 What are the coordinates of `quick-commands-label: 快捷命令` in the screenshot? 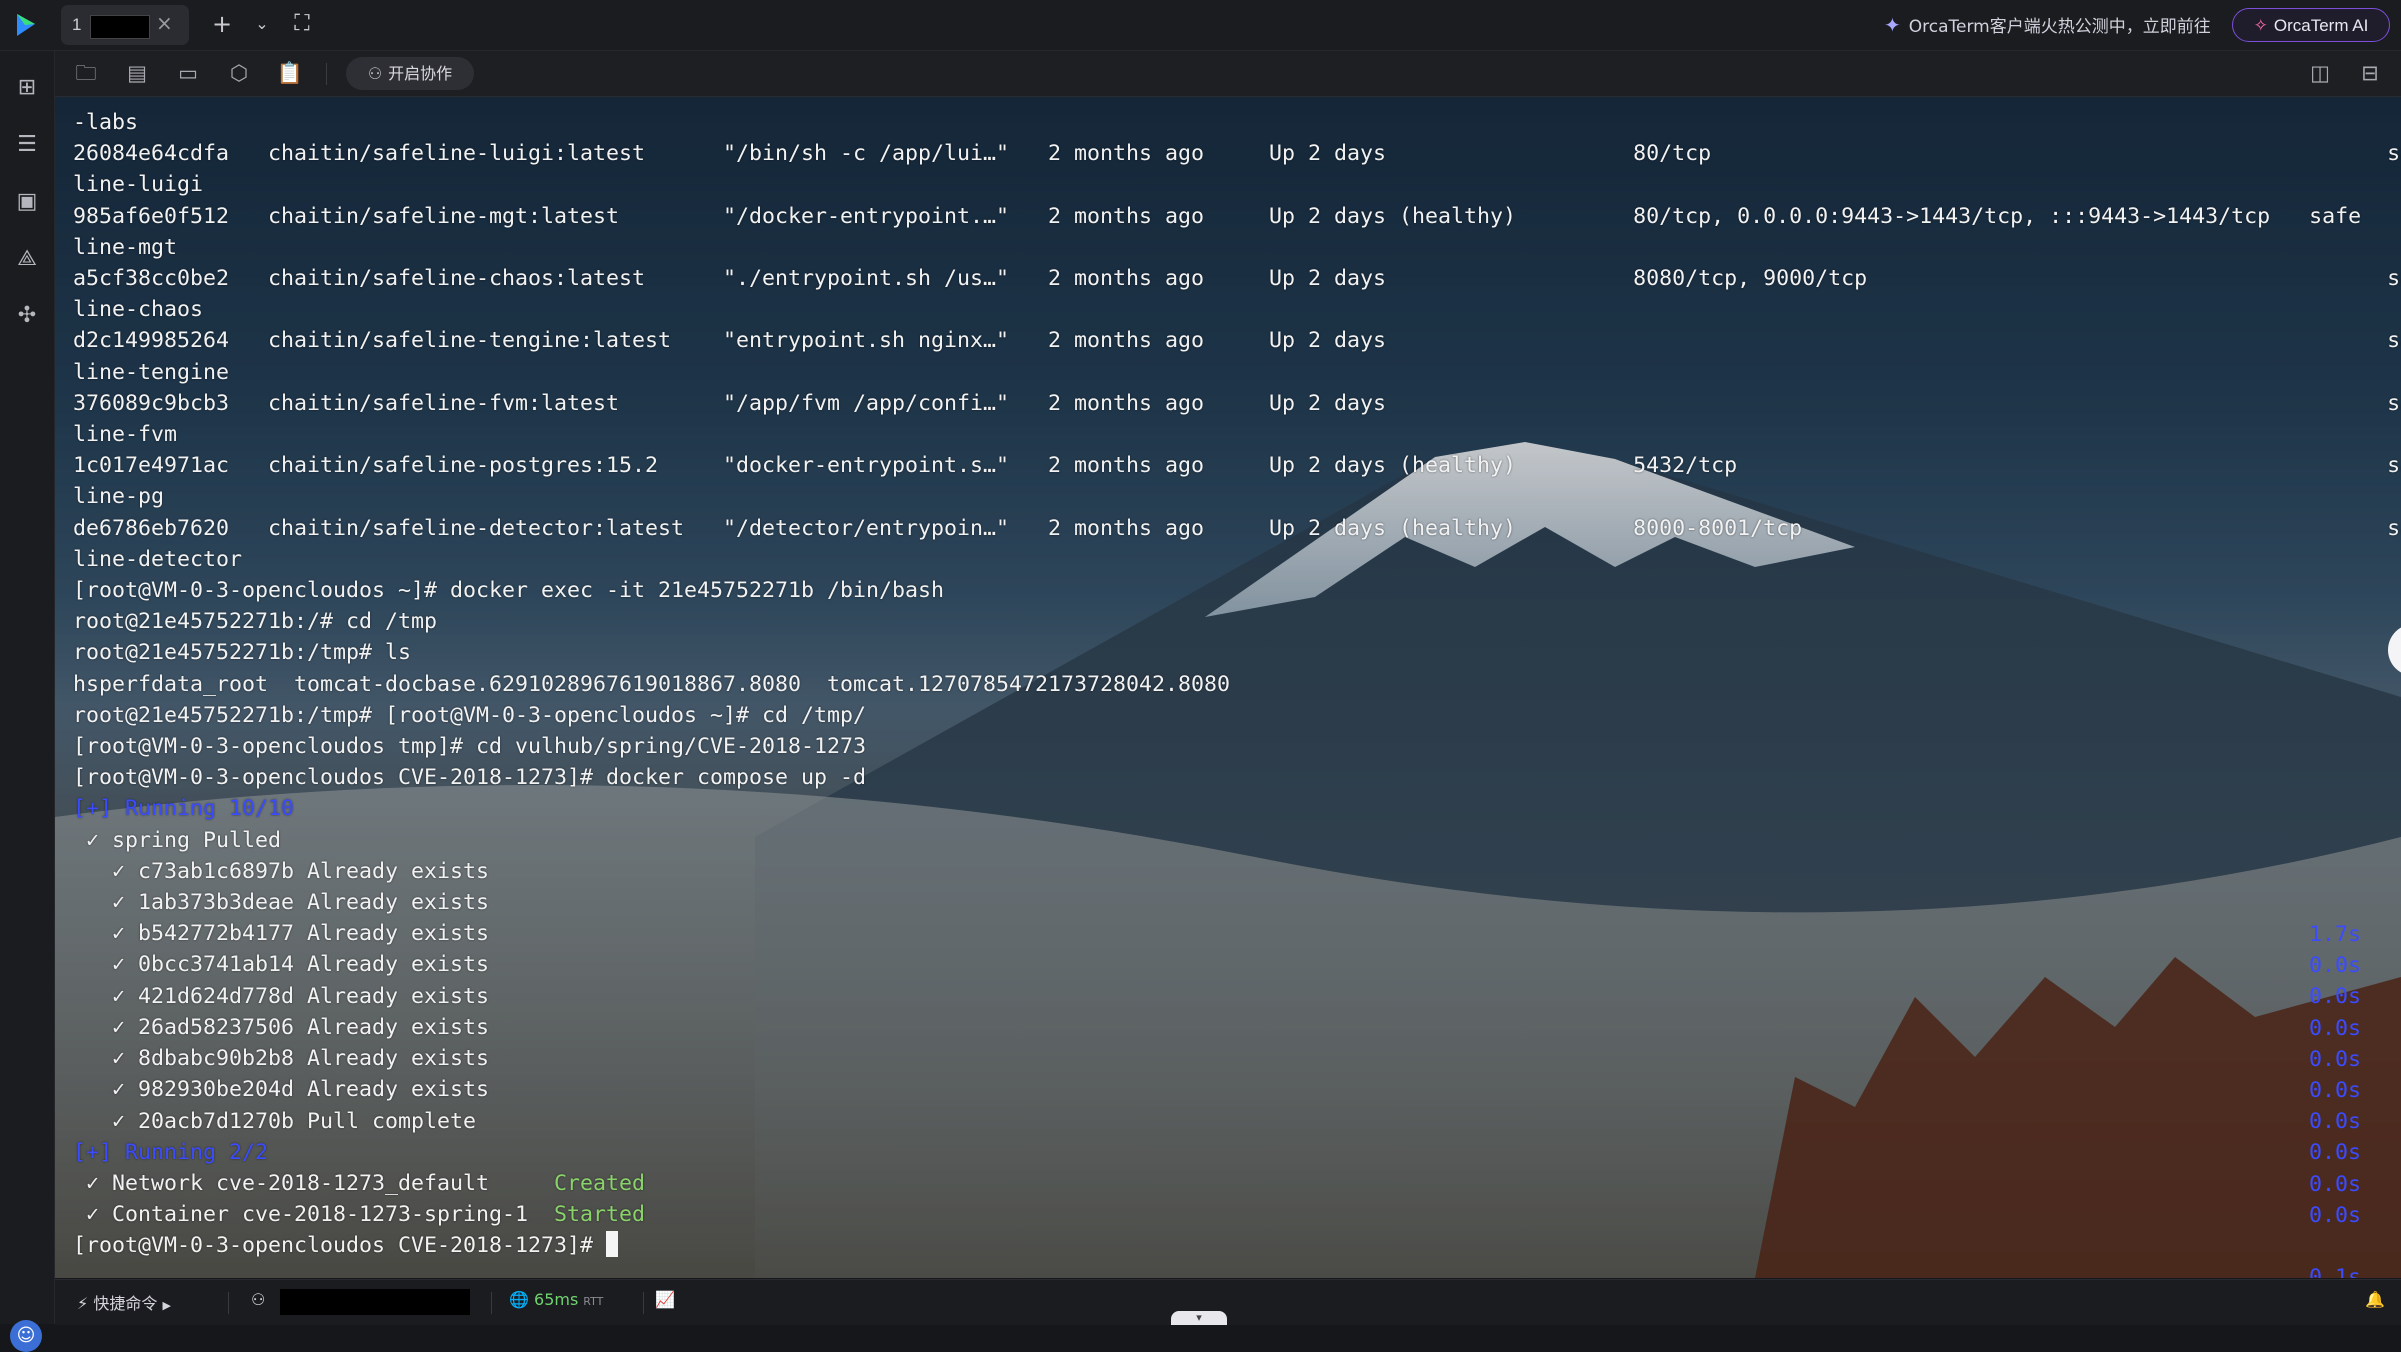 It's located at (125, 1303).